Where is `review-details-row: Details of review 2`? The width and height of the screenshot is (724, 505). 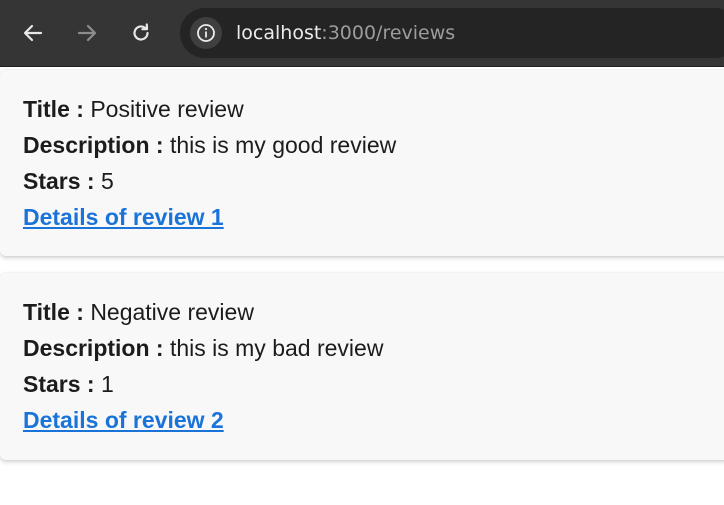
review-details-row: Details of review 2 is located at coordinates (123, 420).